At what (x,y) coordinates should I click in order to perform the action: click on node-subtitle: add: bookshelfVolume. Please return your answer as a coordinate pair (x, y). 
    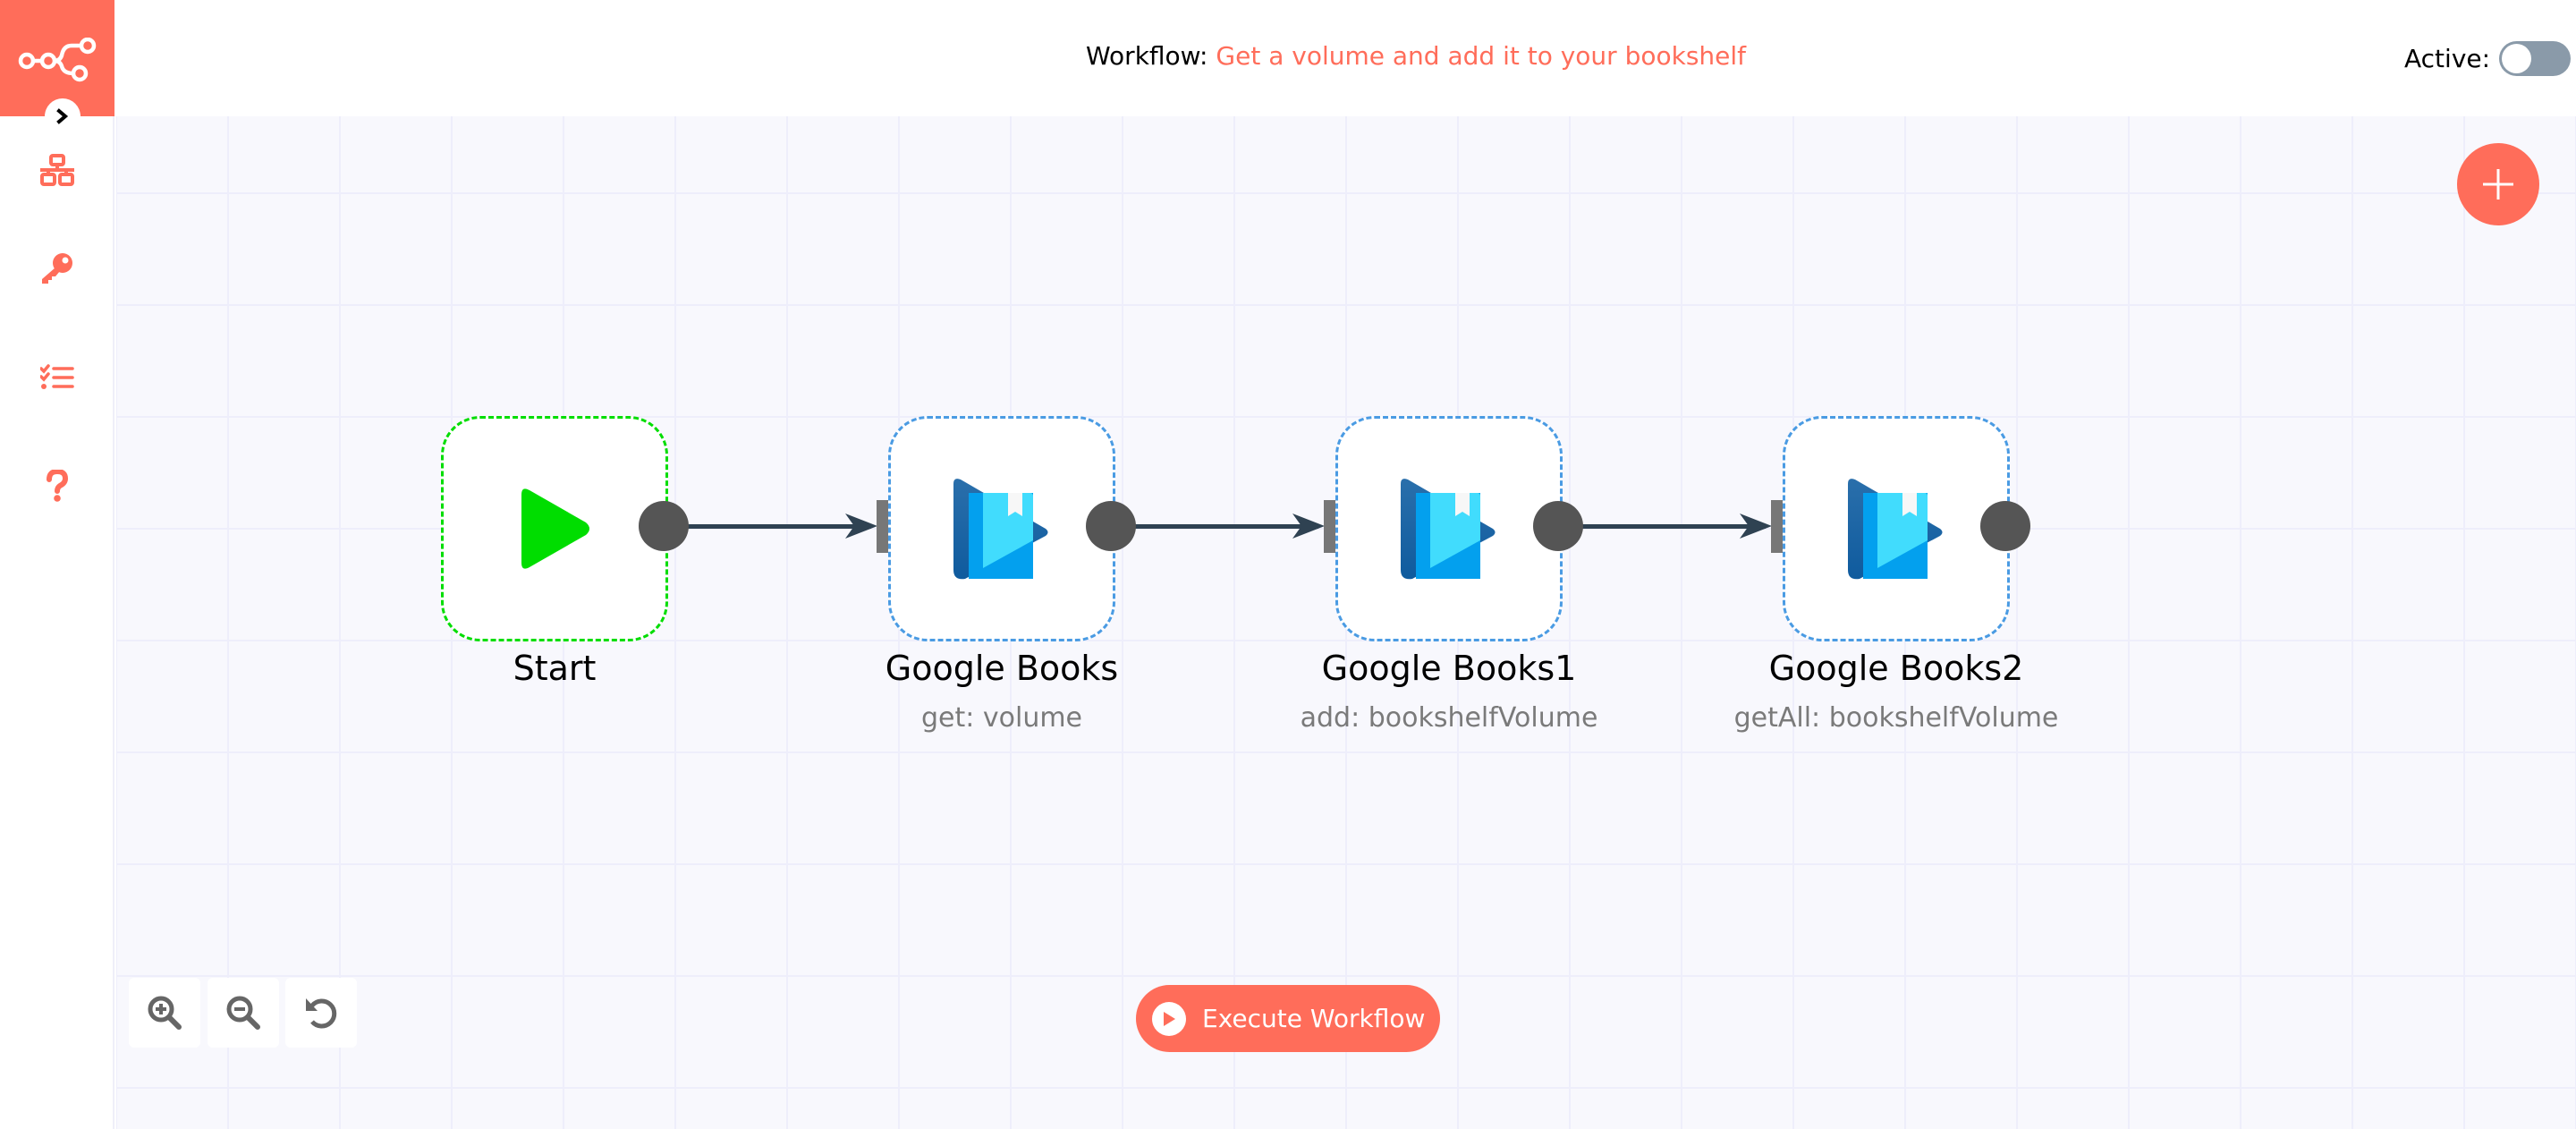
    Looking at the image, I should click on (1449, 718).